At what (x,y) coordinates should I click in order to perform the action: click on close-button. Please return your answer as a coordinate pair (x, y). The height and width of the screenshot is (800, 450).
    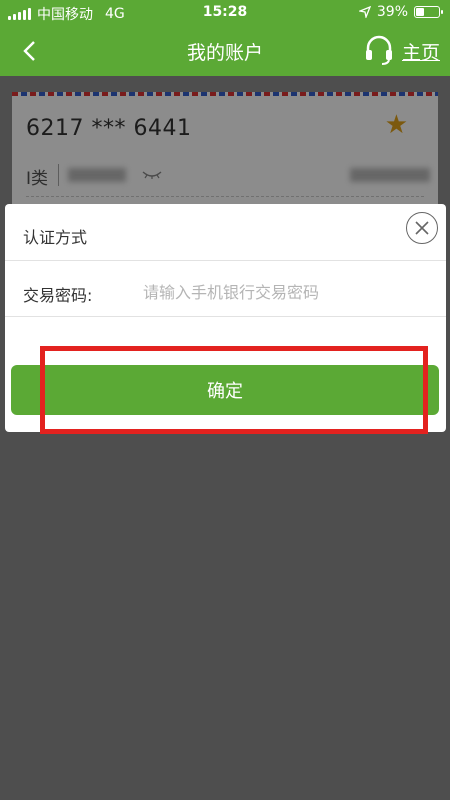
    Looking at the image, I should click on (422, 228).